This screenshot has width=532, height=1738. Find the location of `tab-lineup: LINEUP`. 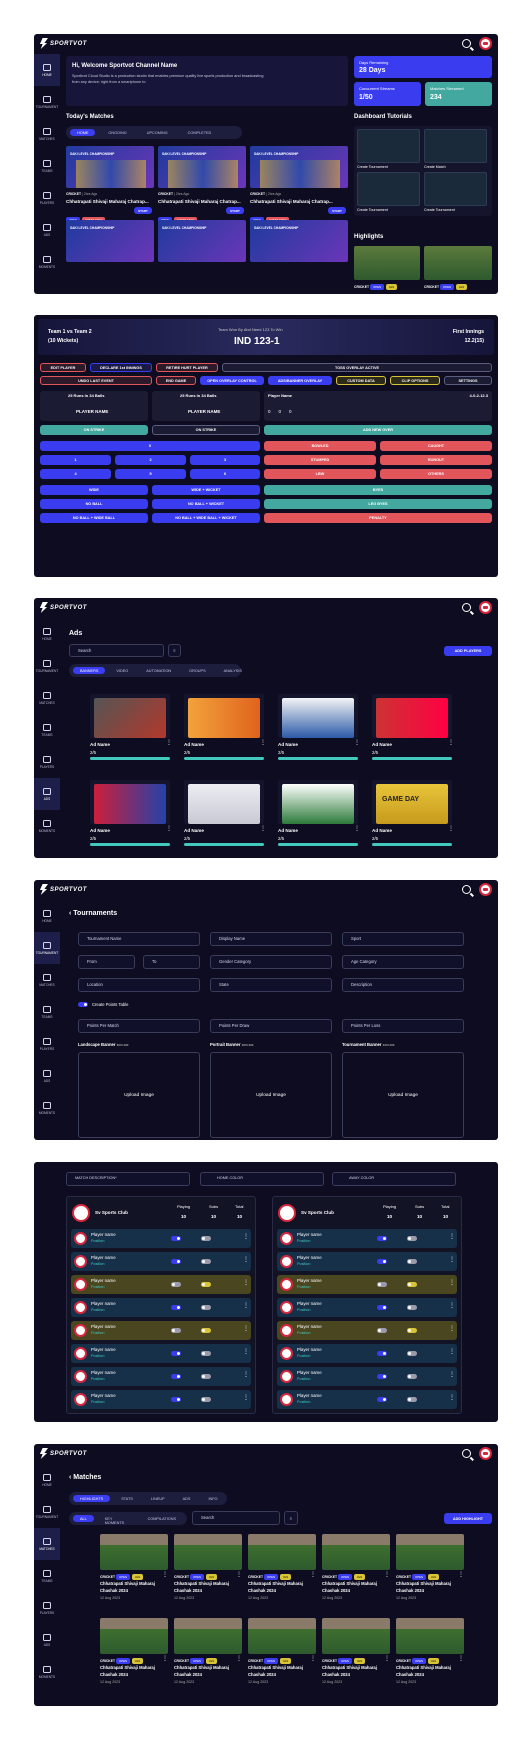

tab-lineup: LINEUP is located at coordinates (158, 1498).